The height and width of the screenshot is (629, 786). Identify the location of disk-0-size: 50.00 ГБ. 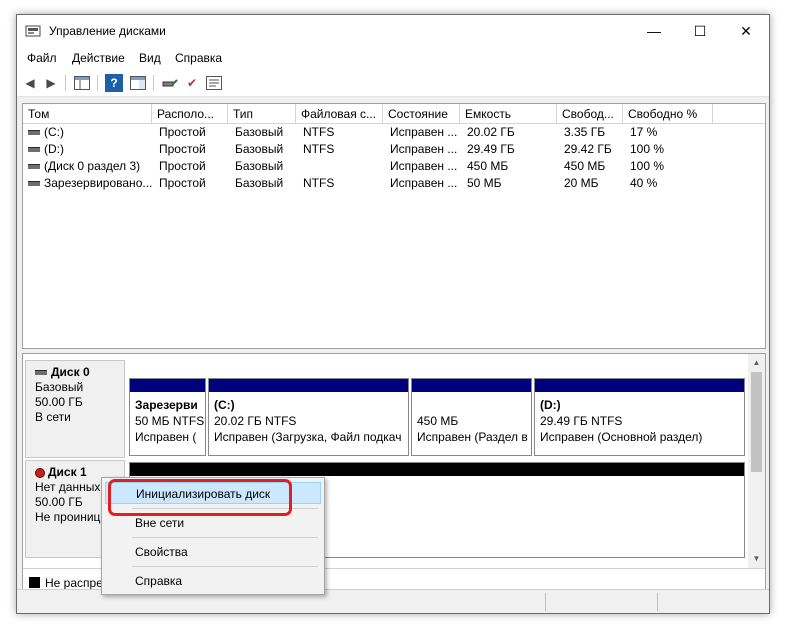
(59, 402).